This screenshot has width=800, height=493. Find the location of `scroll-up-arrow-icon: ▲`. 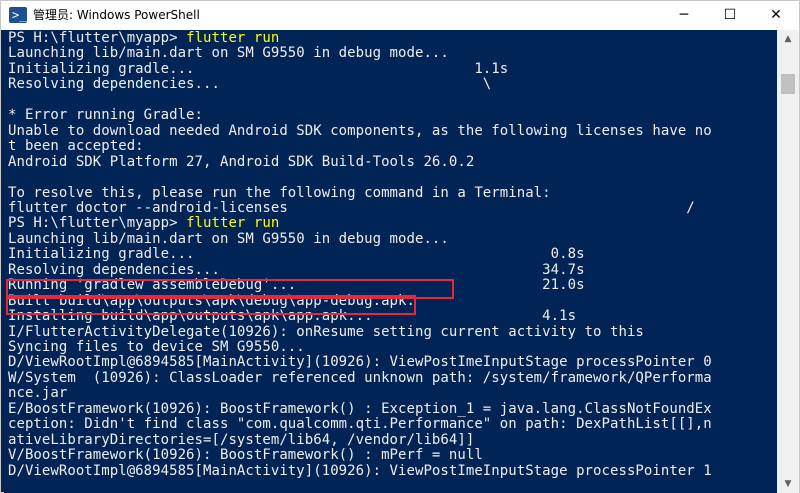

scroll-up-arrow-icon: ▲ is located at coordinates (788, 39).